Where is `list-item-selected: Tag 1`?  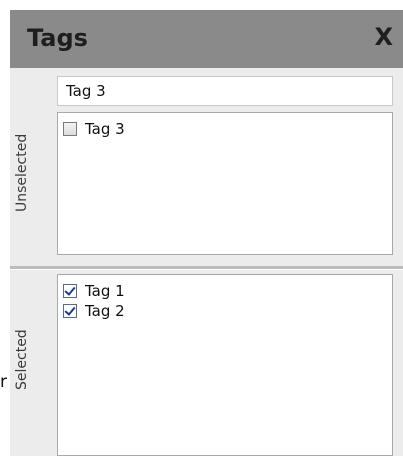
list-item-selected: Tag 1 is located at coordinates (225, 291).